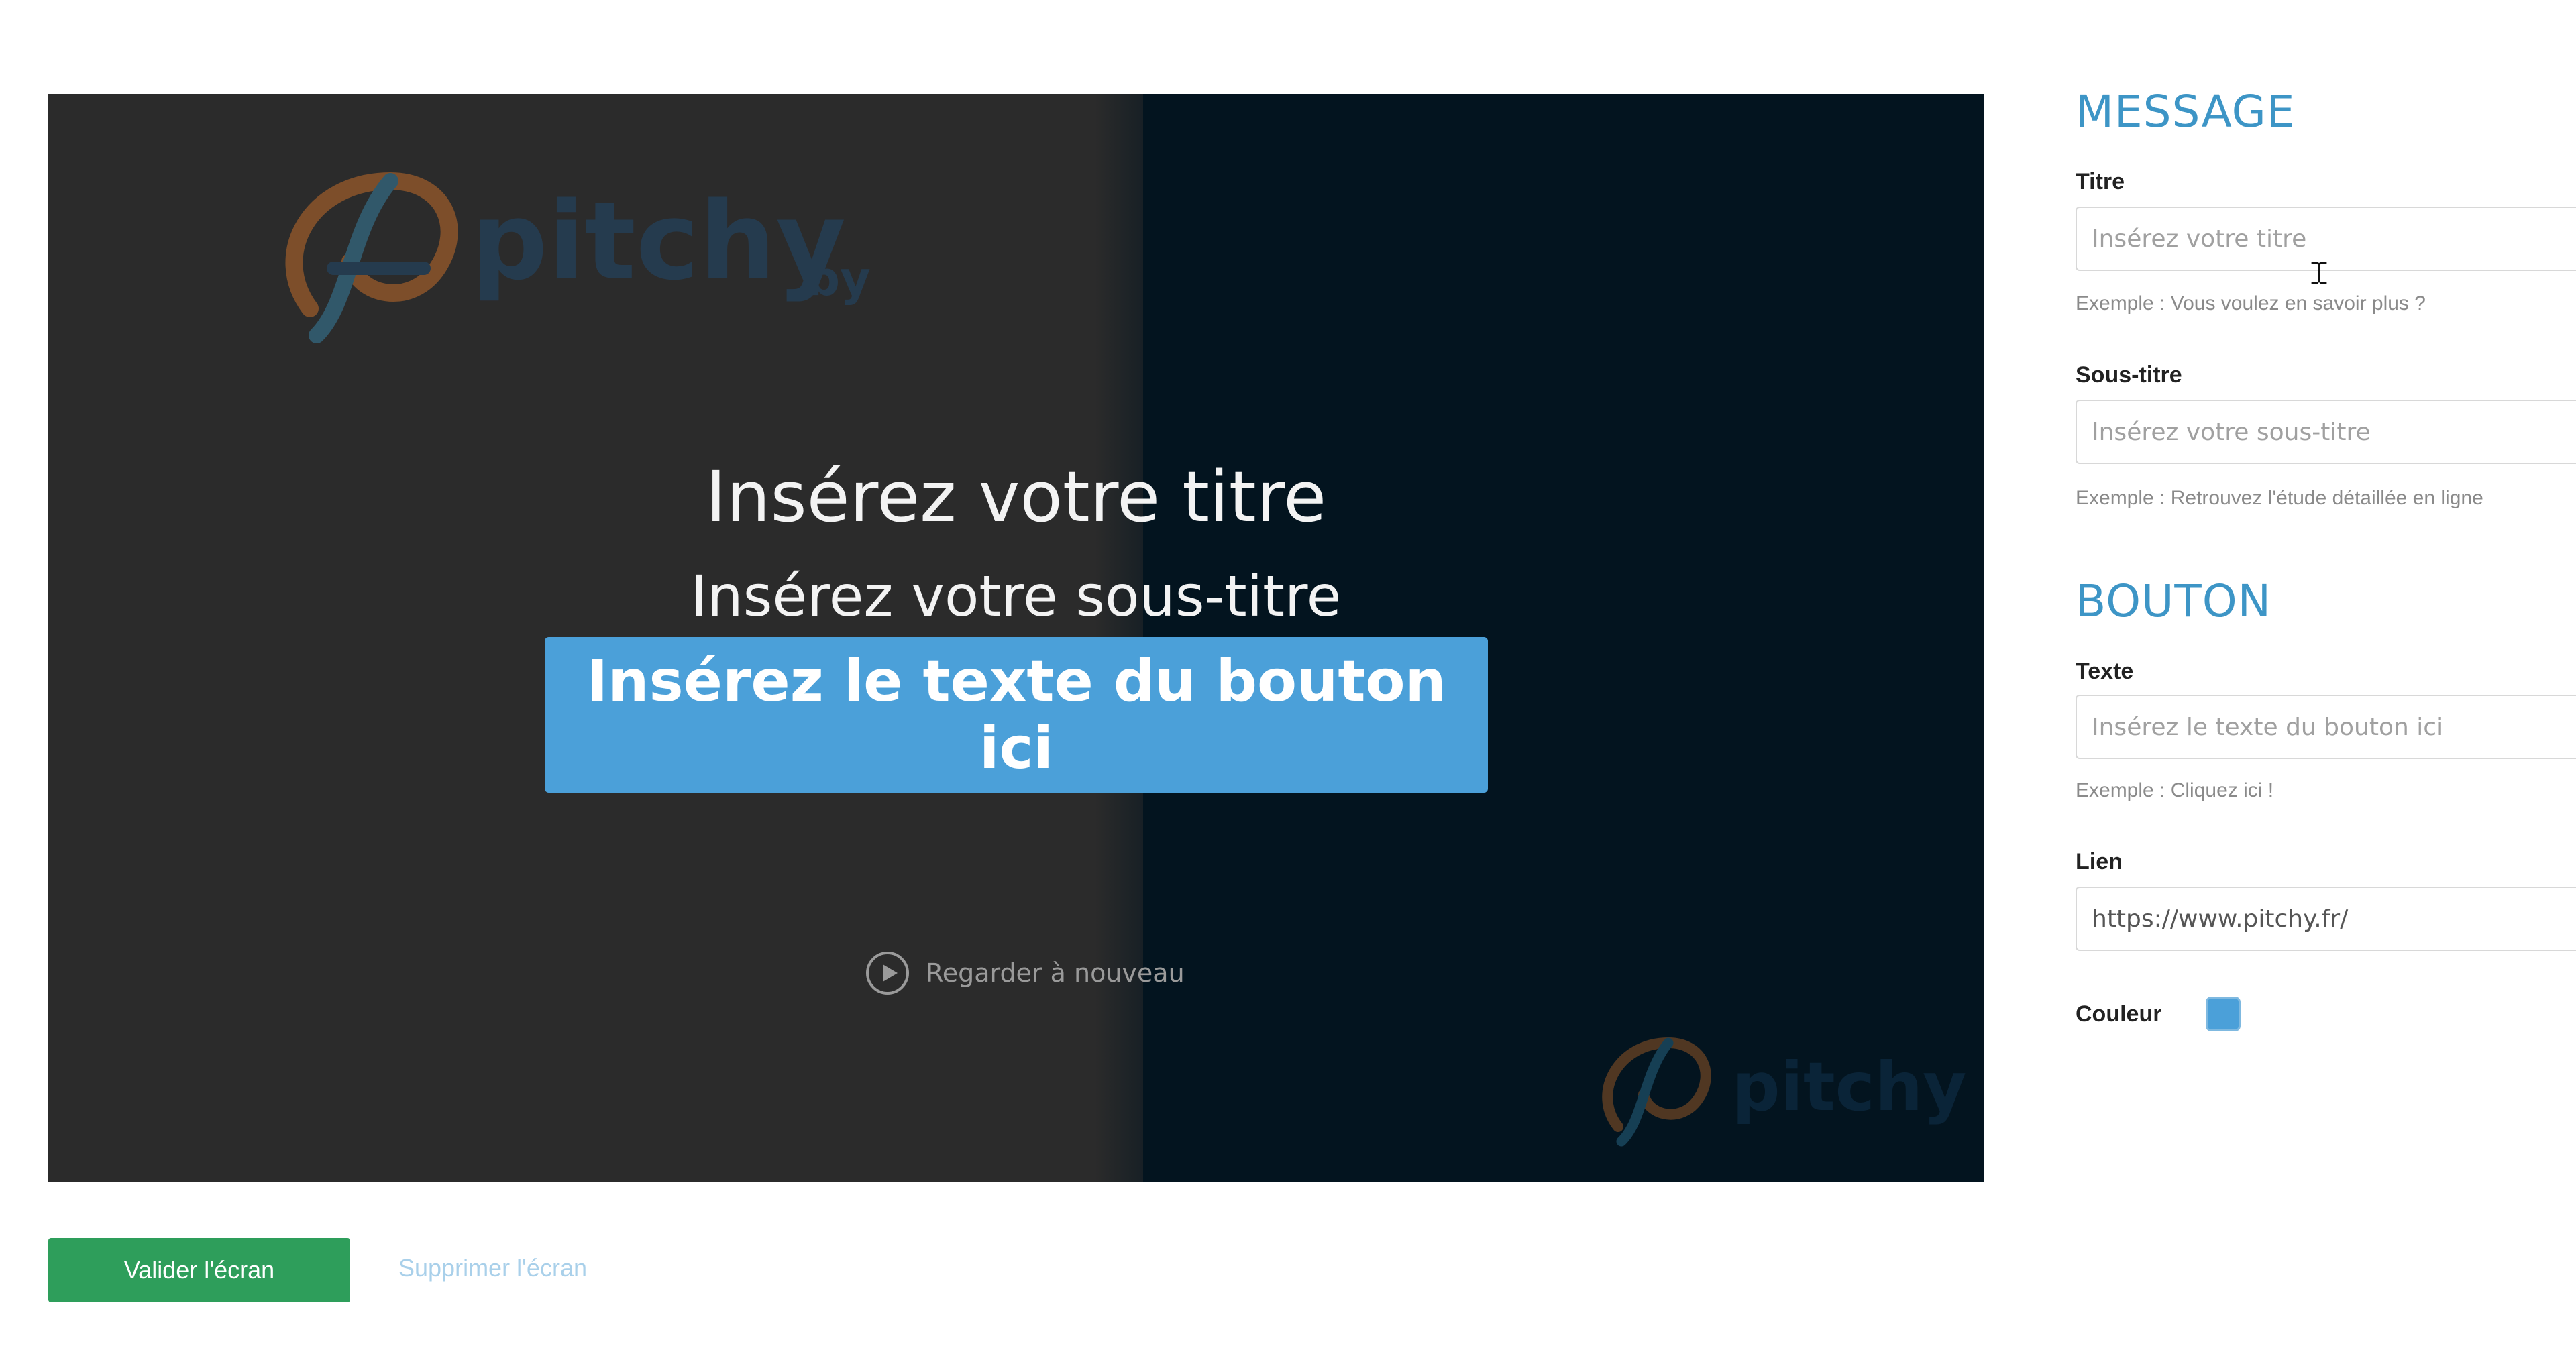 The image size is (2576, 1352). I want to click on replay-link: Regarder à nouveau, so click(1024, 973).